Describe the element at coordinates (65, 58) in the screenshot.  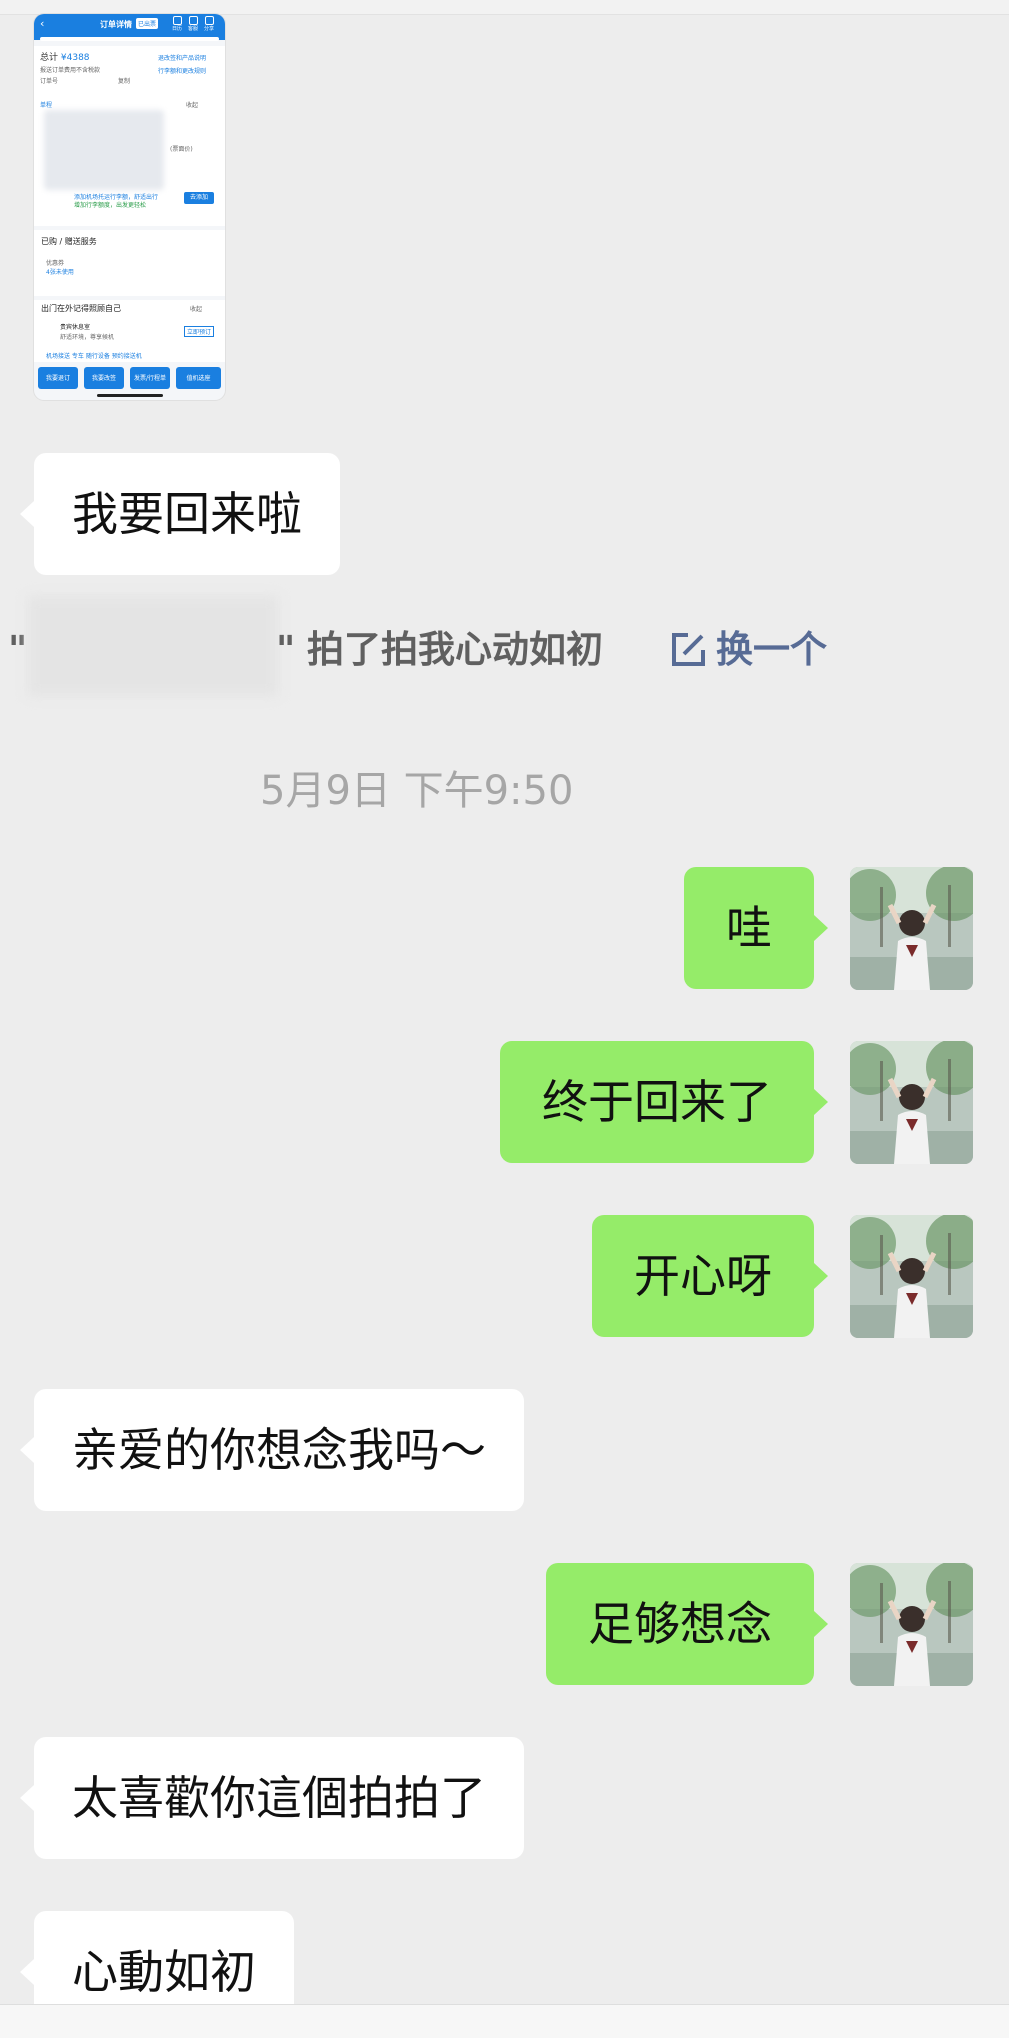
I see `thumb-total: 总计 ¥4388` at that location.